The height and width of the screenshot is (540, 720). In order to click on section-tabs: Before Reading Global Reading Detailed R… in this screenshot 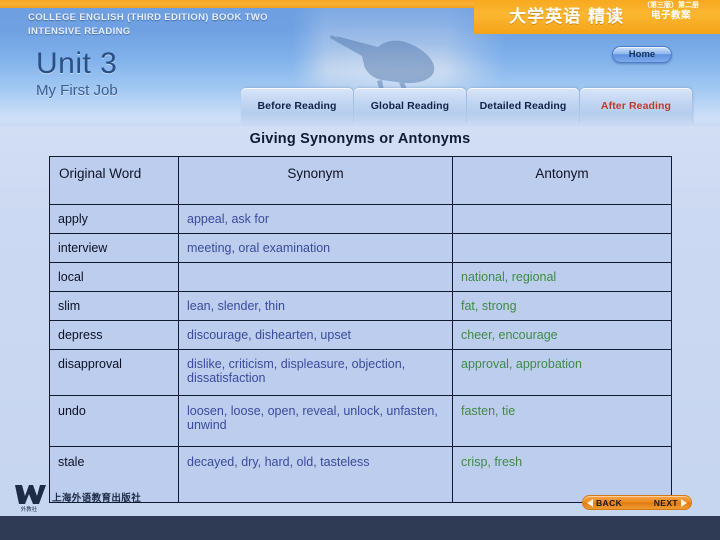, I will do `click(466, 106)`.